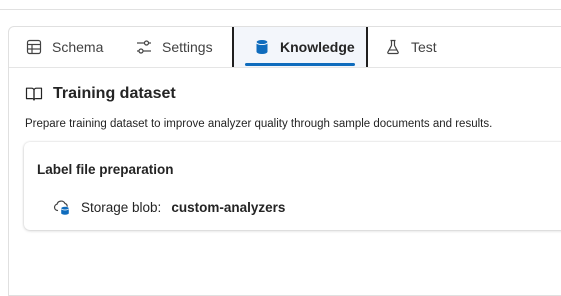 Image resolution: width=561 pixels, height=296 pixels. What do you see at coordinates (78, 47) in the screenshot?
I see `tab-schema-label: Schema` at bounding box center [78, 47].